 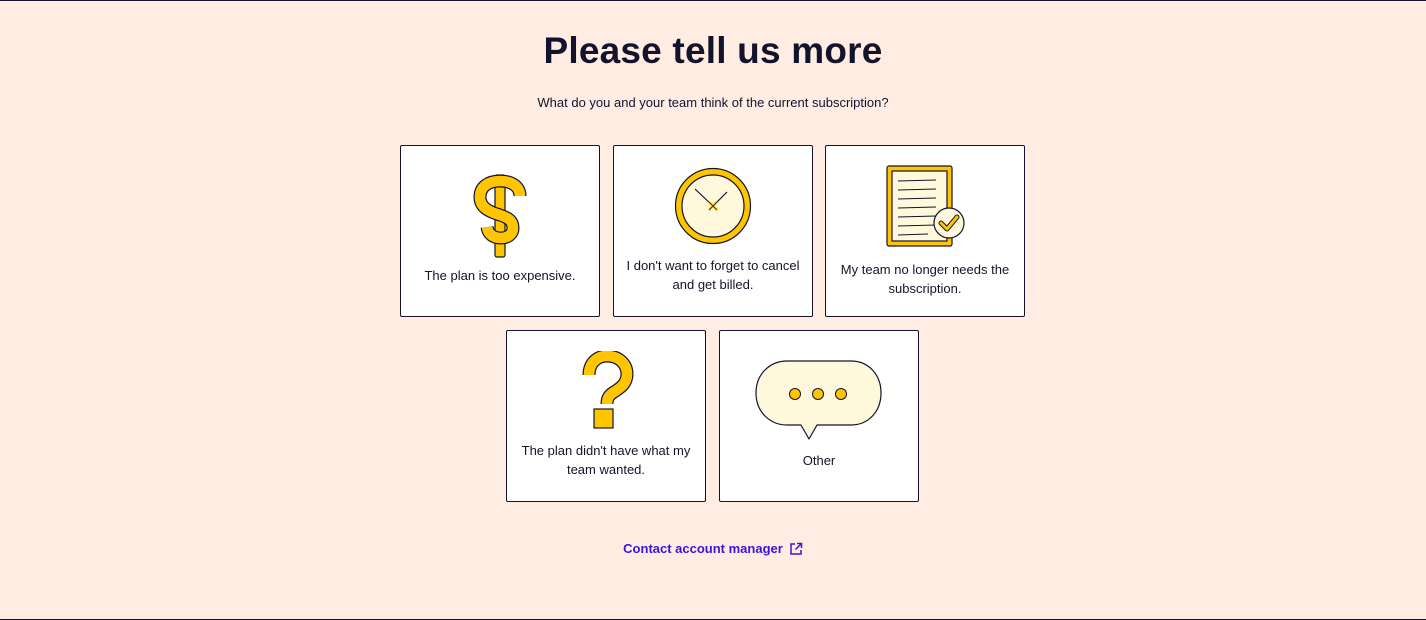 I want to click on option-card-other: Other, so click(x=819, y=416).